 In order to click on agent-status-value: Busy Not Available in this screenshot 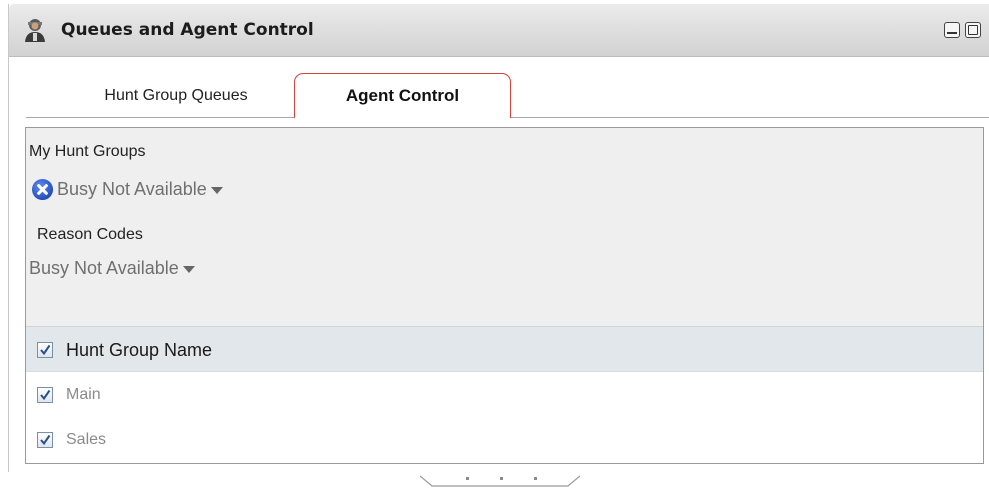, I will do `click(132, 189)`.